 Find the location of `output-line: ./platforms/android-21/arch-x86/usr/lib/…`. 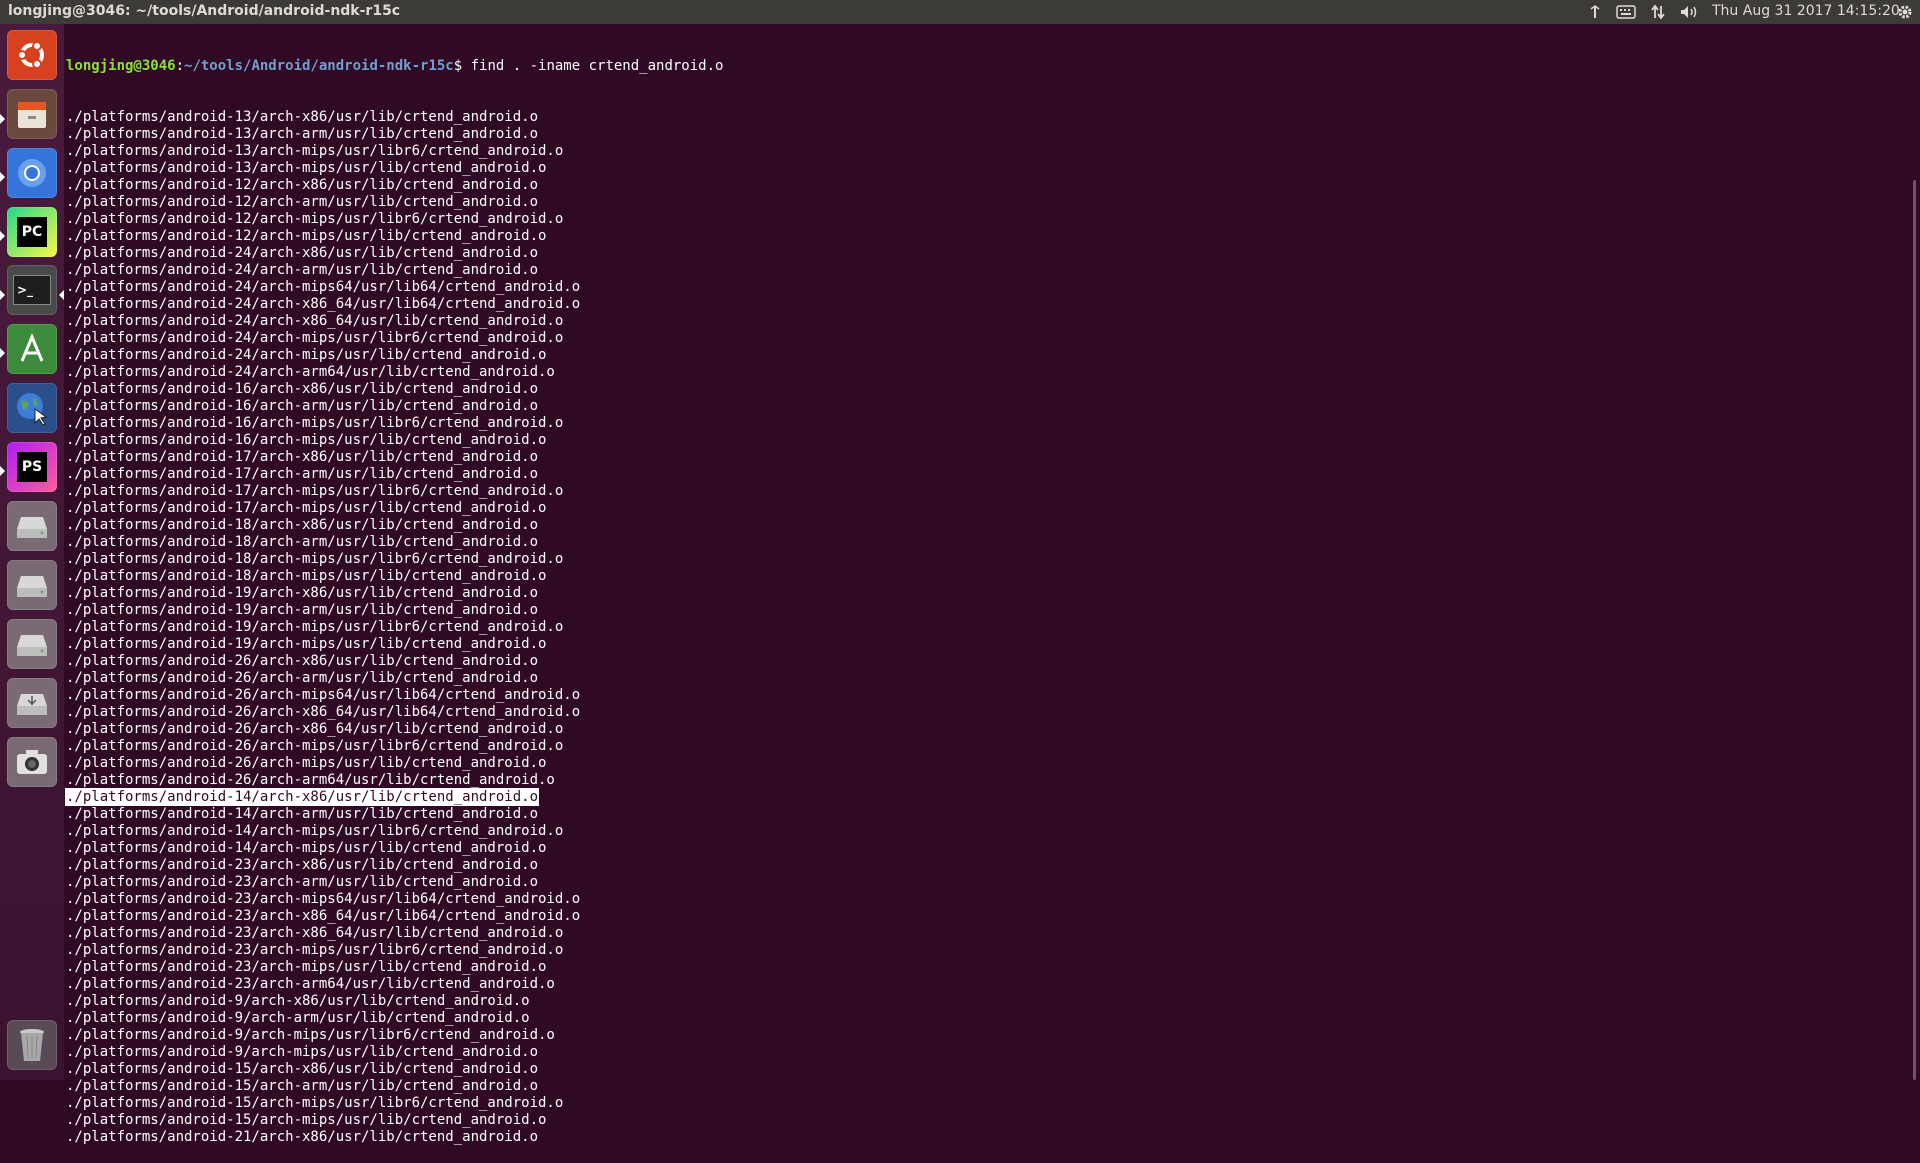

output-line: ./platforms/android-21/arch-x86/usr/lib/… is located at coordinates (986, 1137).